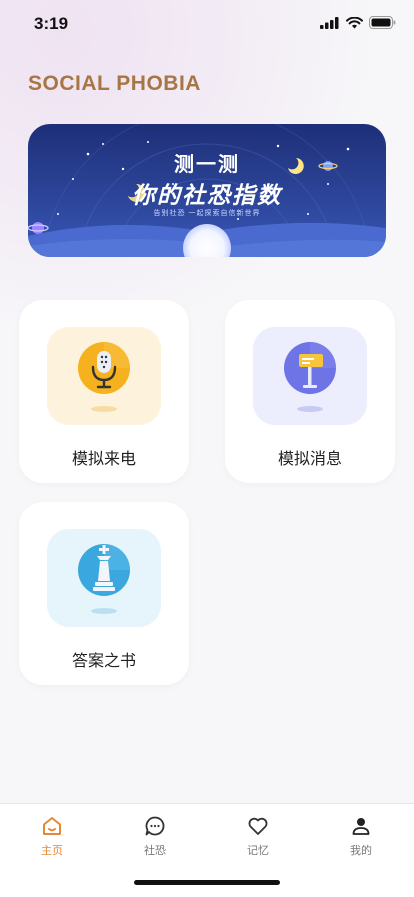 The height and width of the screenshot is (897, 414). I want to click on tab-mine-label: 我的, so click(361, 851).